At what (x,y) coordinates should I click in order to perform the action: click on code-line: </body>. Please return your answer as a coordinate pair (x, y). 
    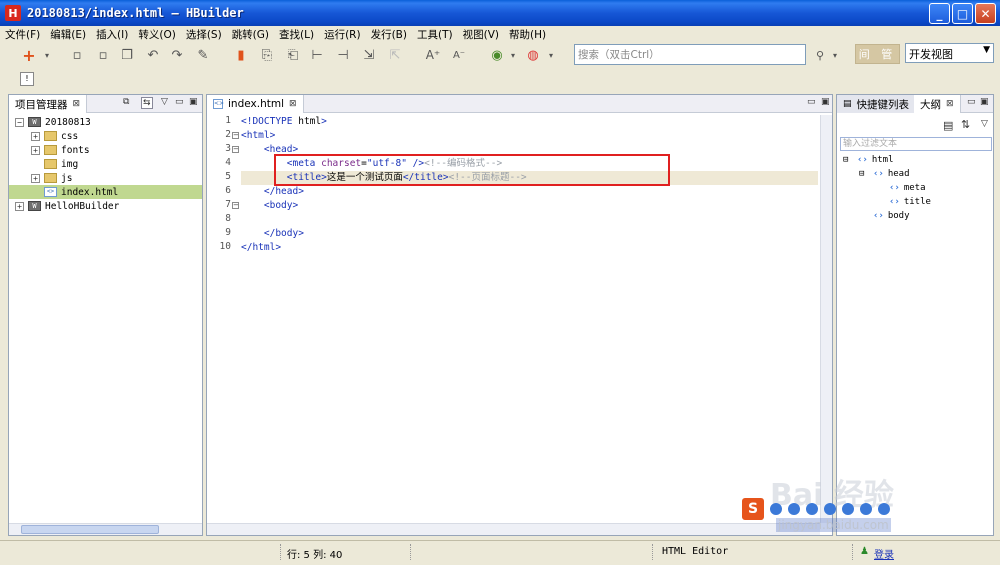
    Looking at the image, I should click on (272, 234).